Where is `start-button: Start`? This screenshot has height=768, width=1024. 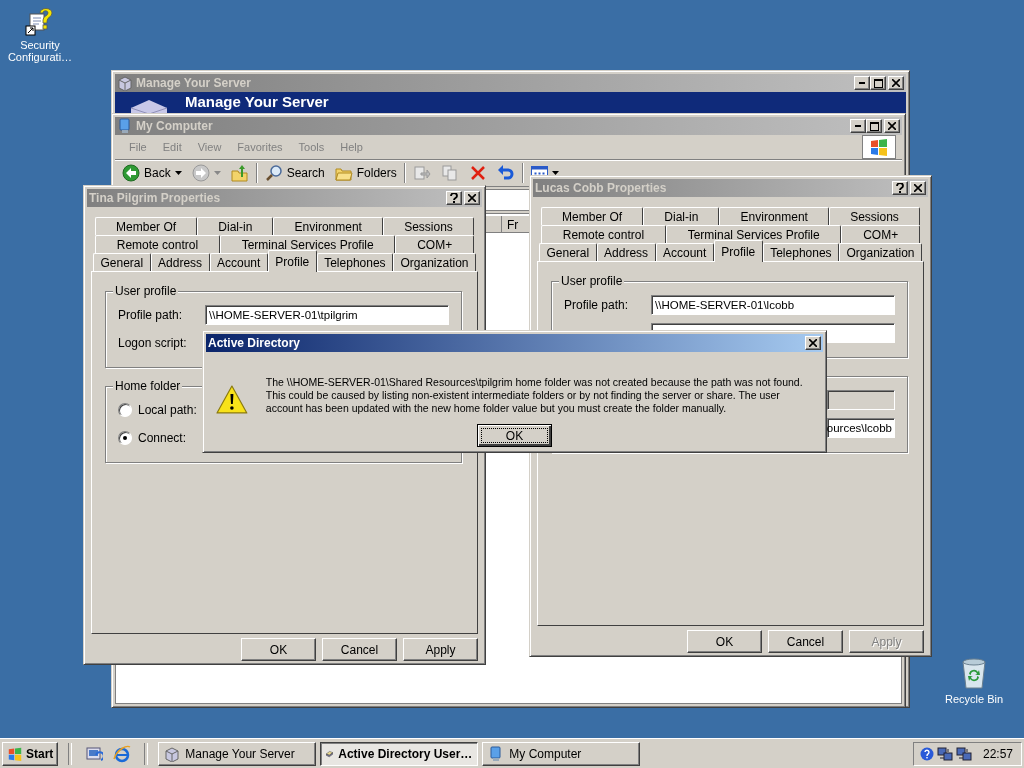
start-button: Start is located at coordinates (30, 753).